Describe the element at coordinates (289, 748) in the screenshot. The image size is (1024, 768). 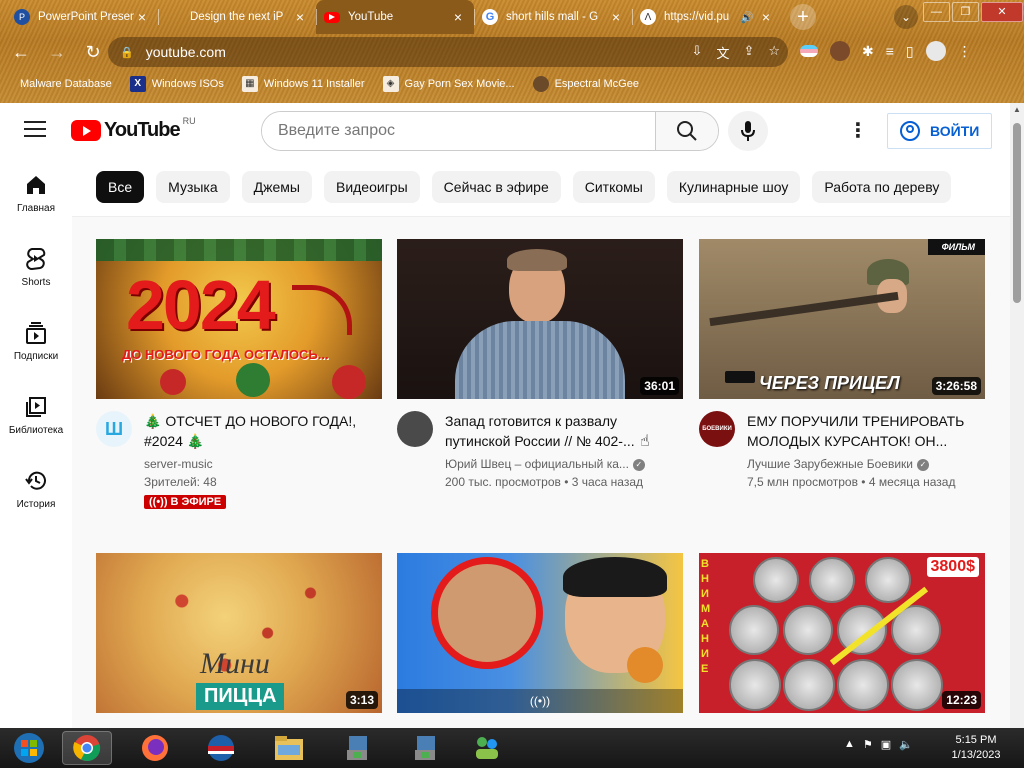
I see `taskbar-file-explorer` at that location.